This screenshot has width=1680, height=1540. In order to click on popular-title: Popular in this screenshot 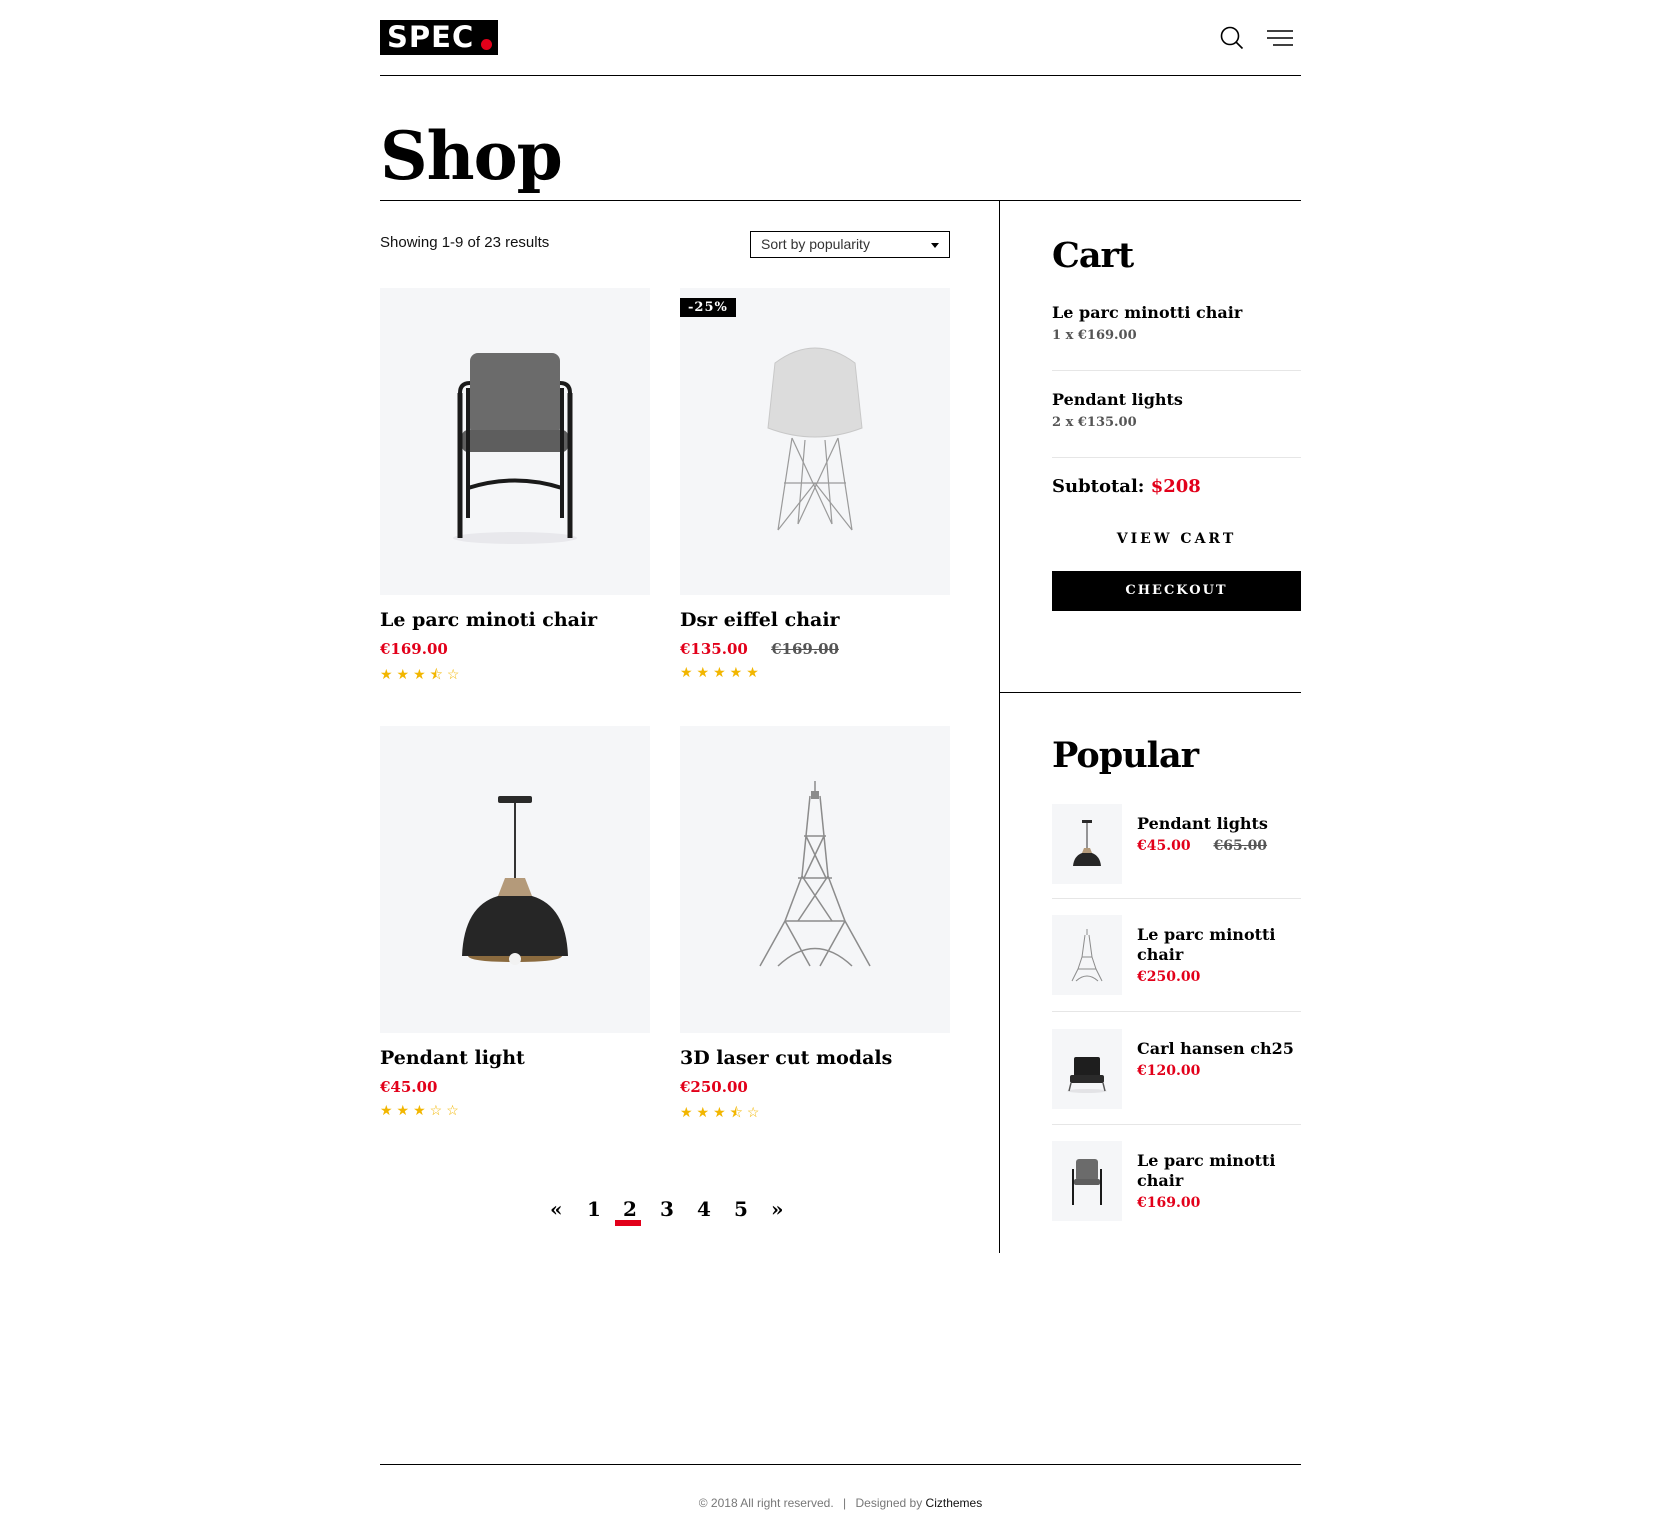, I will do `click(1128, 755)`.